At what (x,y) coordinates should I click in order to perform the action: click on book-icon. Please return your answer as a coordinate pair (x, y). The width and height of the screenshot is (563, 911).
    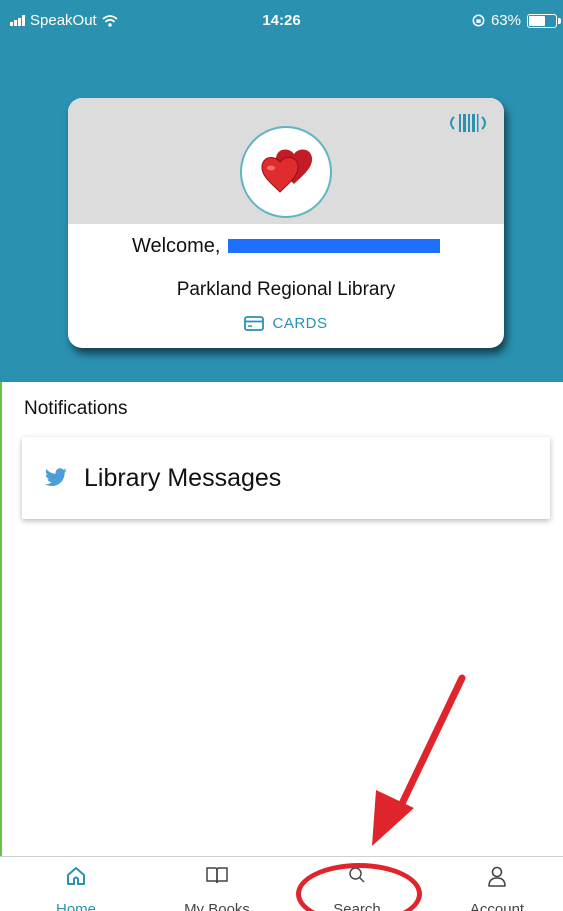
    Looking at the image, I should click on (217, 878).